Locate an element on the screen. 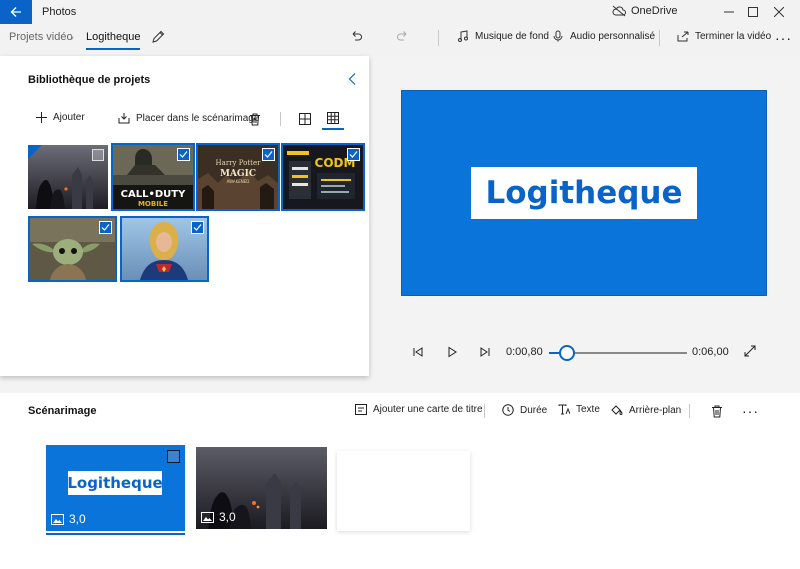 The width and height of the screenshot is (800, 569). text-button: Texte is located at coordinates (579, 409).